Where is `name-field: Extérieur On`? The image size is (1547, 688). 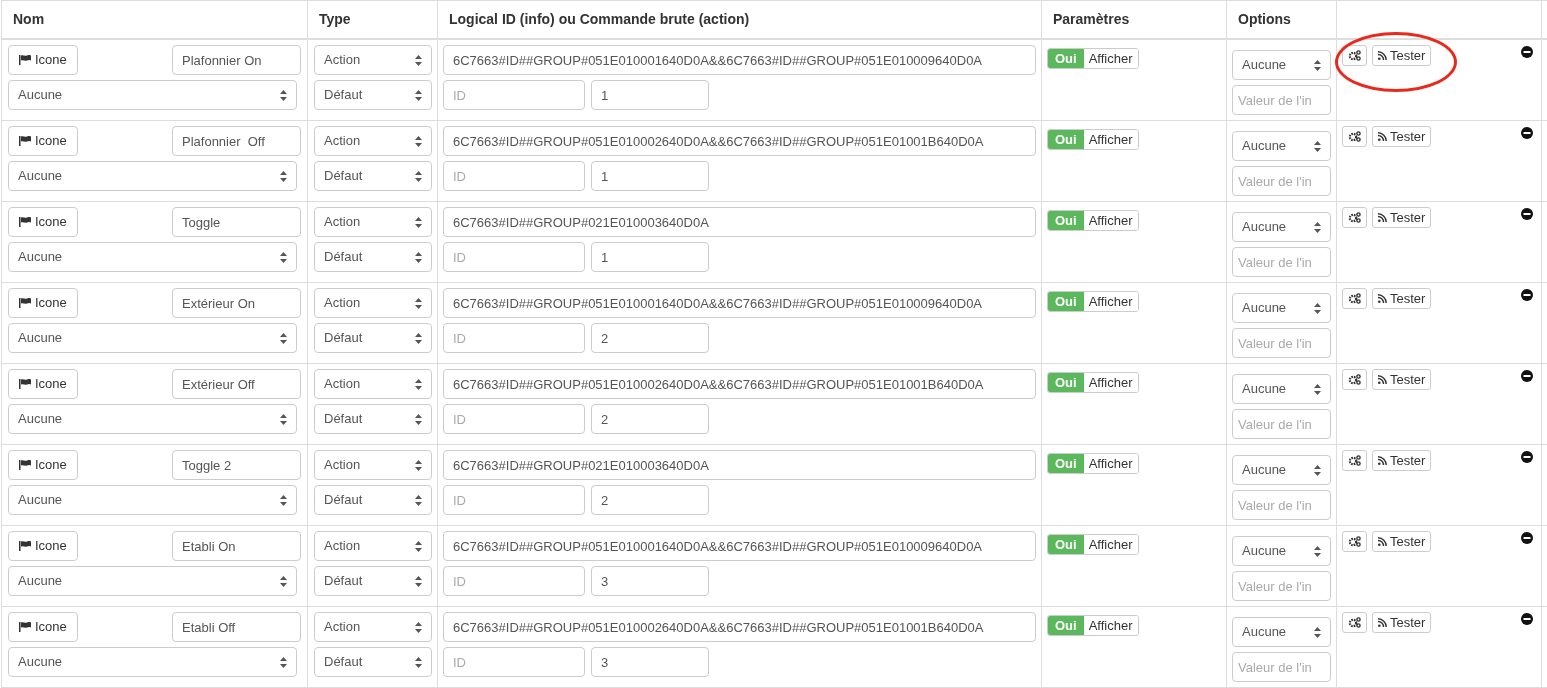
name-field: Extérieur On is located at coordinates (236, 303).